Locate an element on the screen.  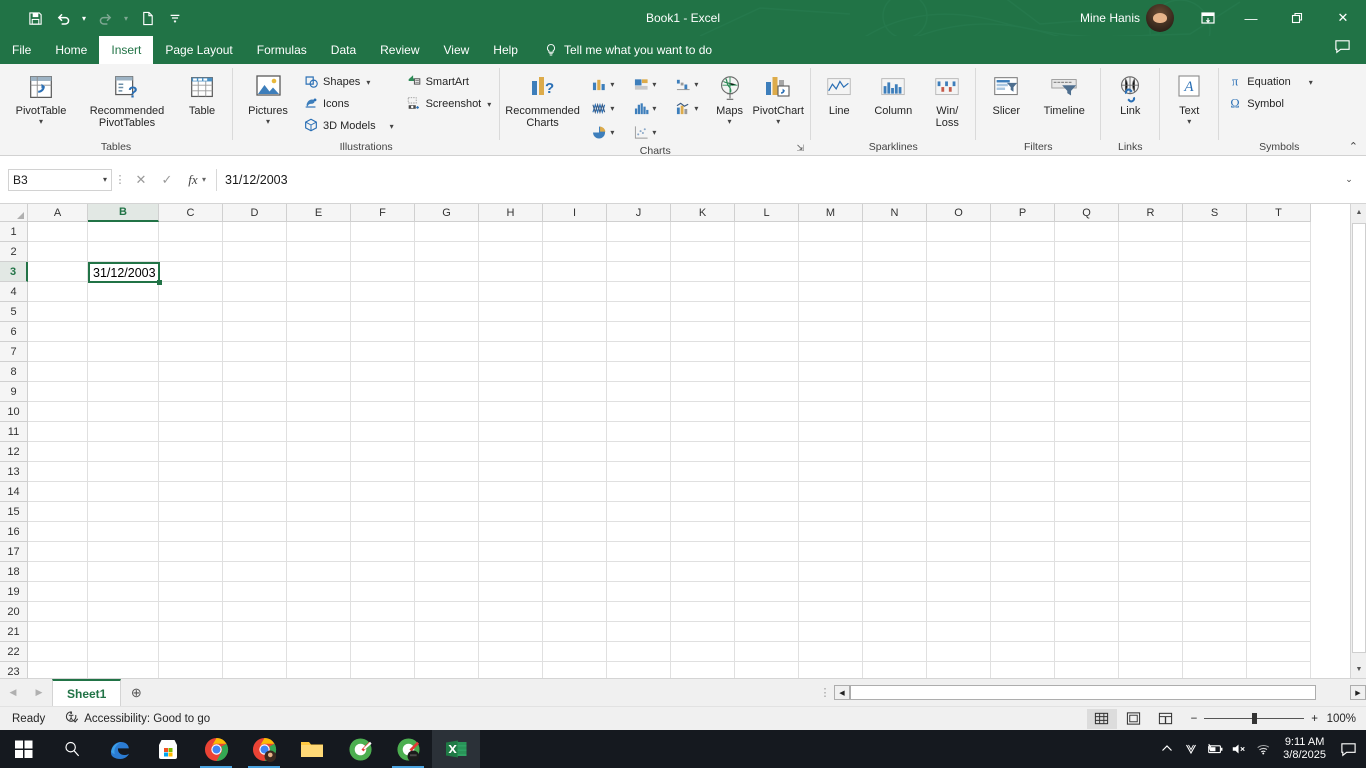
cell-S13 is located at coordinates (1215, 472).